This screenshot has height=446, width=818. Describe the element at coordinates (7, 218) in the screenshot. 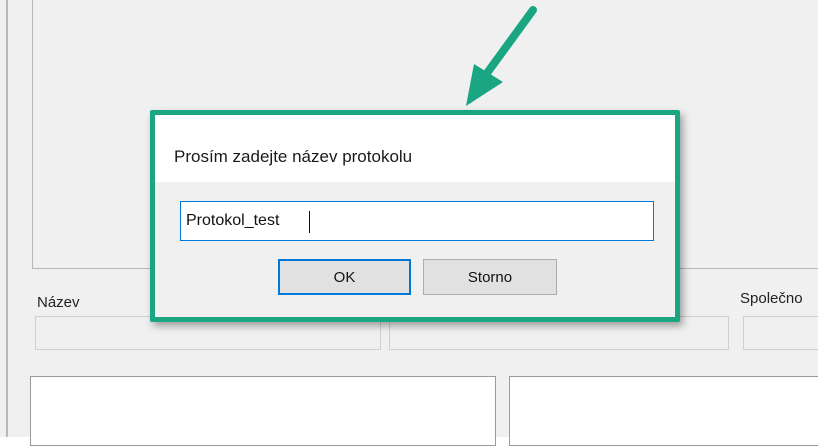

I see `window-left-border` at that location.